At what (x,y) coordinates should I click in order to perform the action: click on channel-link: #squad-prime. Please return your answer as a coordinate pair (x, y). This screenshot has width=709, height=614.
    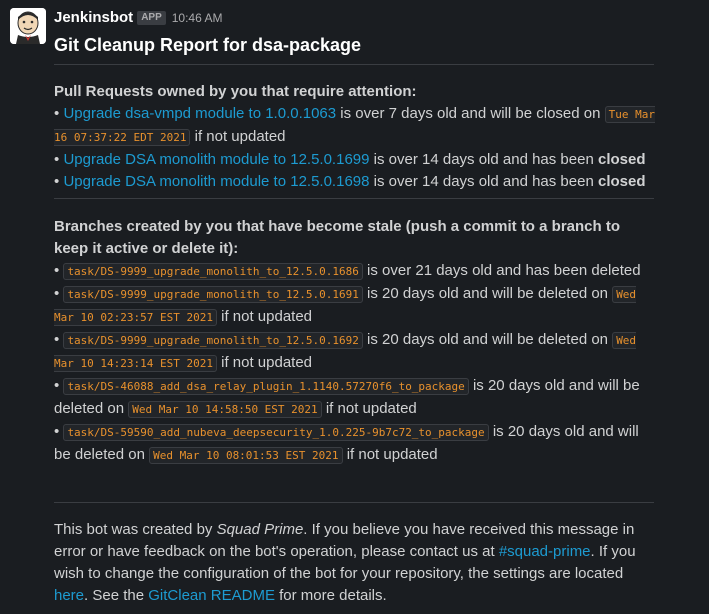
    Looking at the image, I should click on (545, 551).